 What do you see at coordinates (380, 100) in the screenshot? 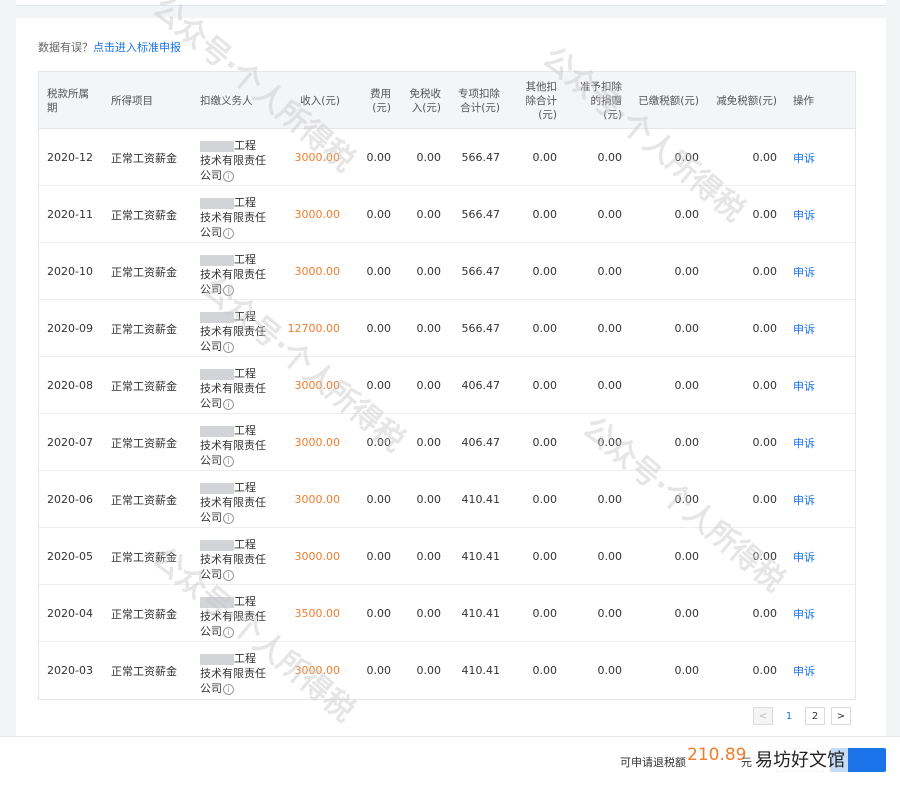
I see `col-expense: 费用(元)` at bounding box center [380, 100].